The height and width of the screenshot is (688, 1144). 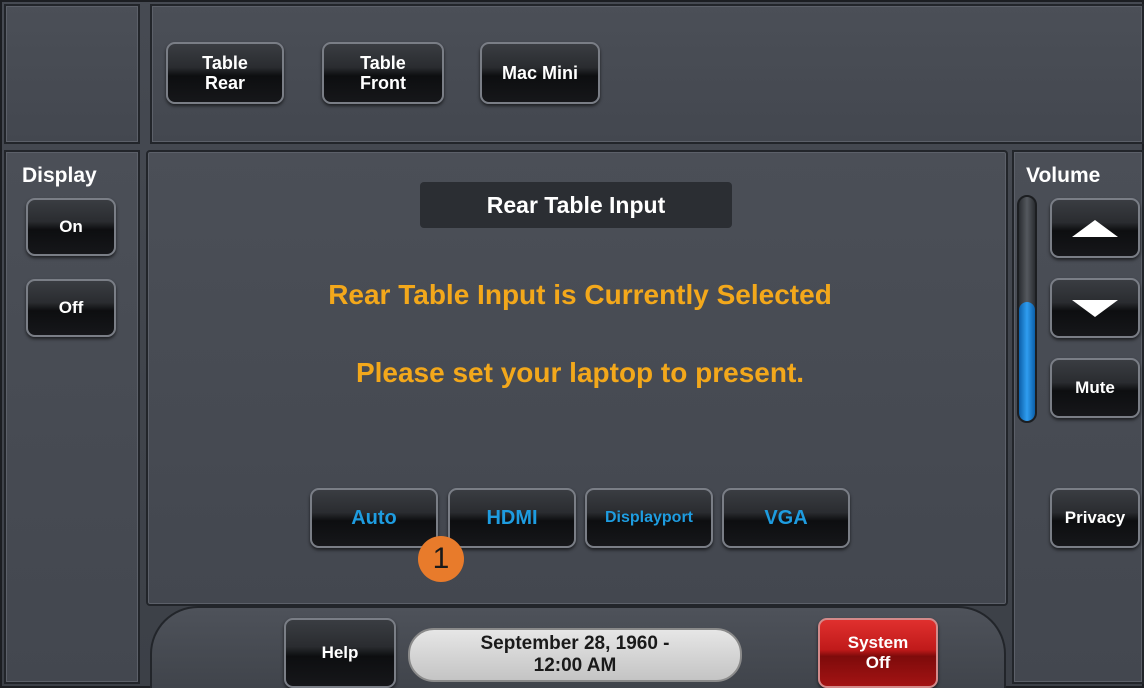 I want to click on corner-panel, so click(x=72, y=74).